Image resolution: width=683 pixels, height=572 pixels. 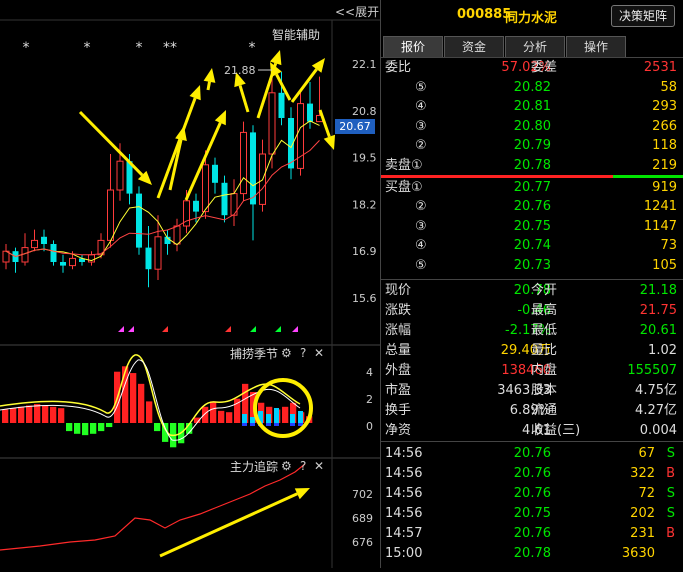 I want to click on stat-value: 21.75, so click(x=658, y=310).